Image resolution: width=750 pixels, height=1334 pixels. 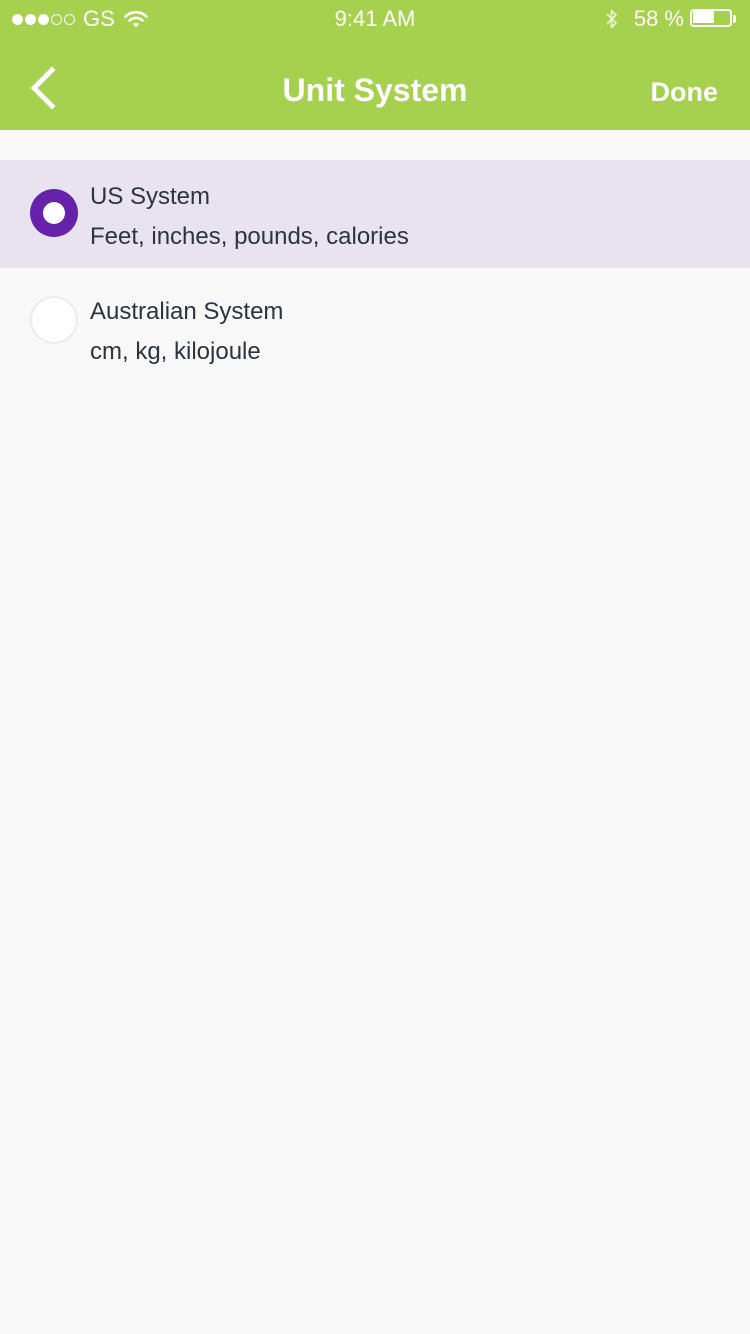 What do you see at coordinates (703, 17) in the screenshot?
I see `battery-fill` at bounding box center [703, 17].